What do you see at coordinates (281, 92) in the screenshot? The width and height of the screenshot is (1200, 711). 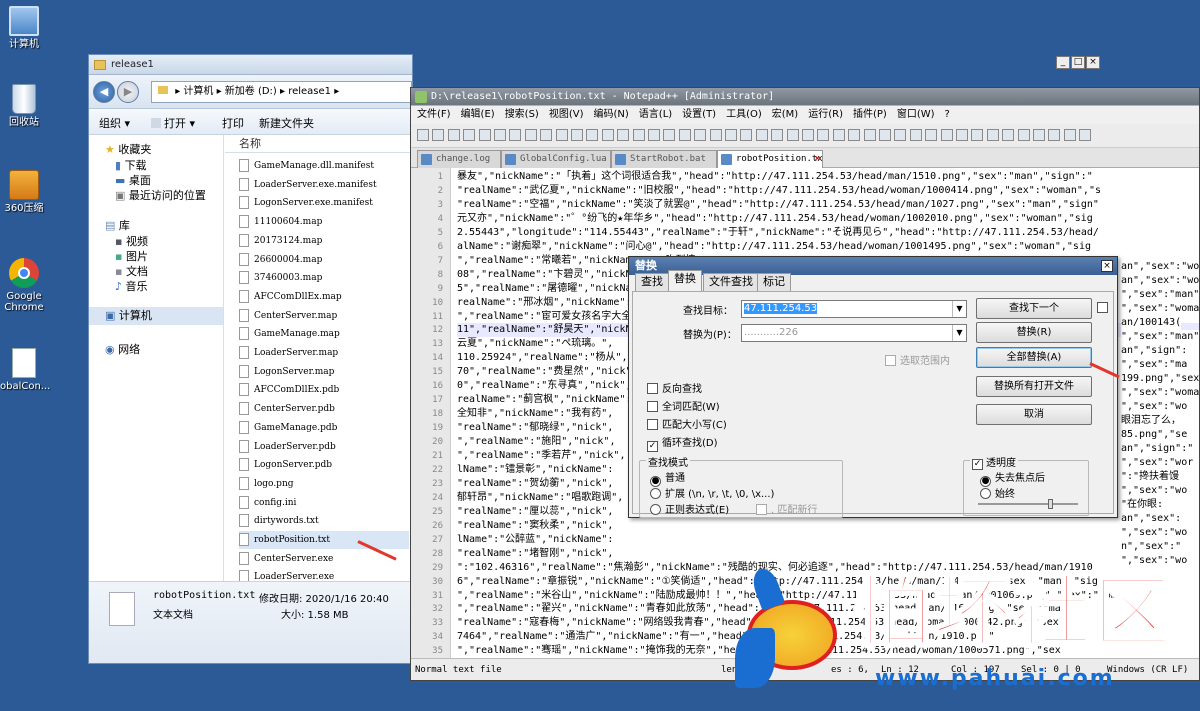 I see `breadcrumb: ▸ 计算机 ▸ 新加卷 (D:) ▸ release1 ▸` at bounding box center [281, 92].